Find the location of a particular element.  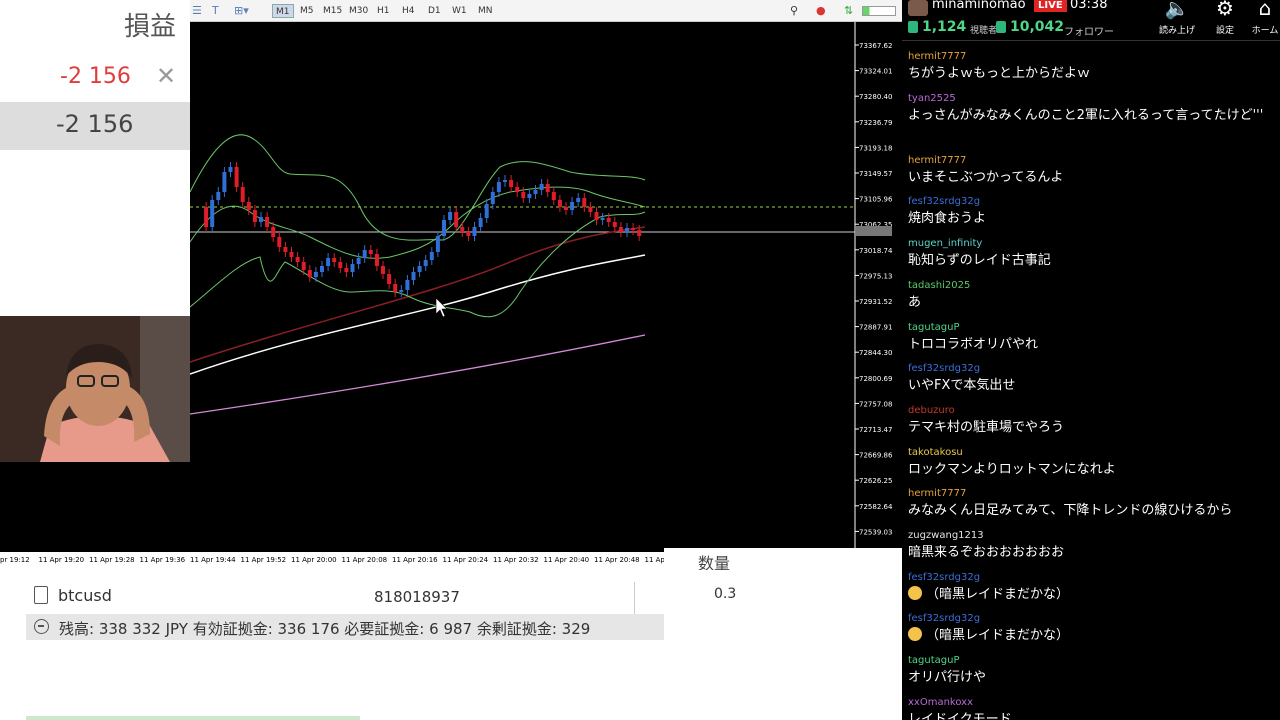

notification-icon: ● is located at coordinates (821, 10).